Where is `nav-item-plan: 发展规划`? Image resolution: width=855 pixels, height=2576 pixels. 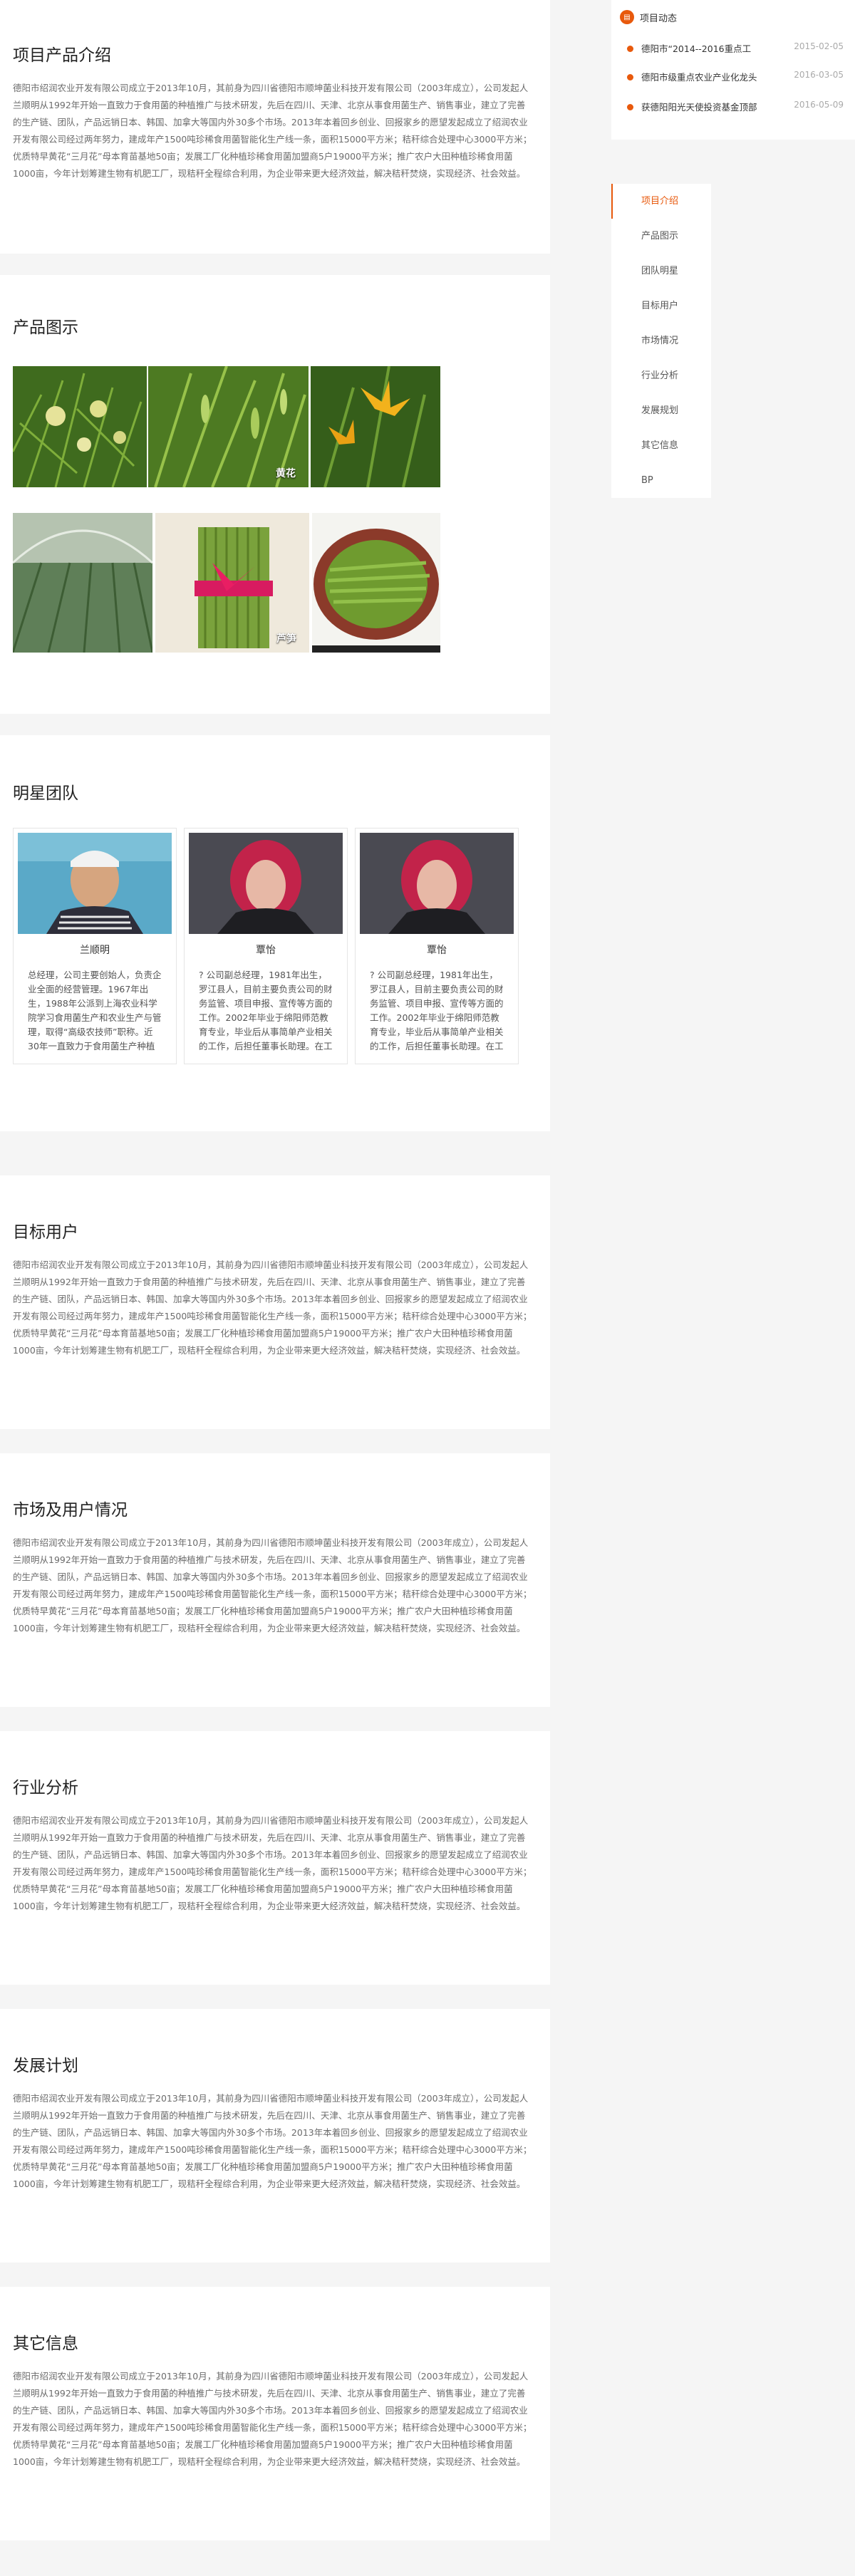
nav-item-plan: 发展规划 is located at coordinates (661, 410).